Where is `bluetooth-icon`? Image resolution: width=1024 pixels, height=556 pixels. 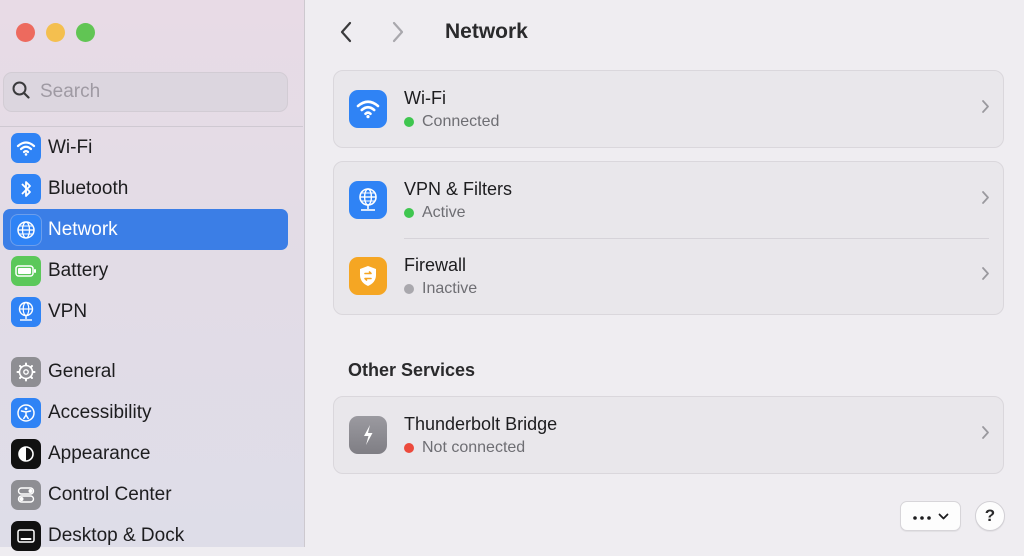
bluetooth-icon is located at coordinates (26, 188).